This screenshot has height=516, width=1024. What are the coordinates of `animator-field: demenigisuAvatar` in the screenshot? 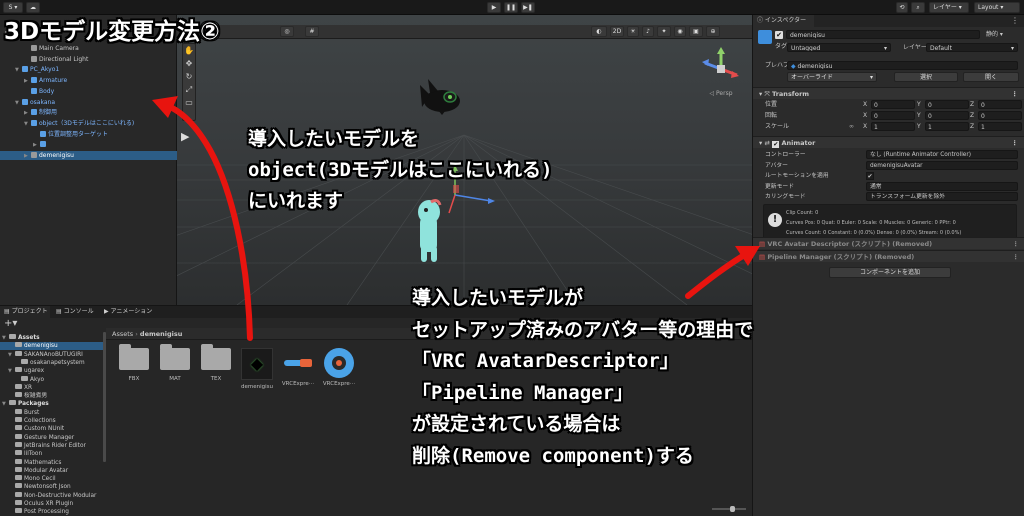 It's located at (942, 165).